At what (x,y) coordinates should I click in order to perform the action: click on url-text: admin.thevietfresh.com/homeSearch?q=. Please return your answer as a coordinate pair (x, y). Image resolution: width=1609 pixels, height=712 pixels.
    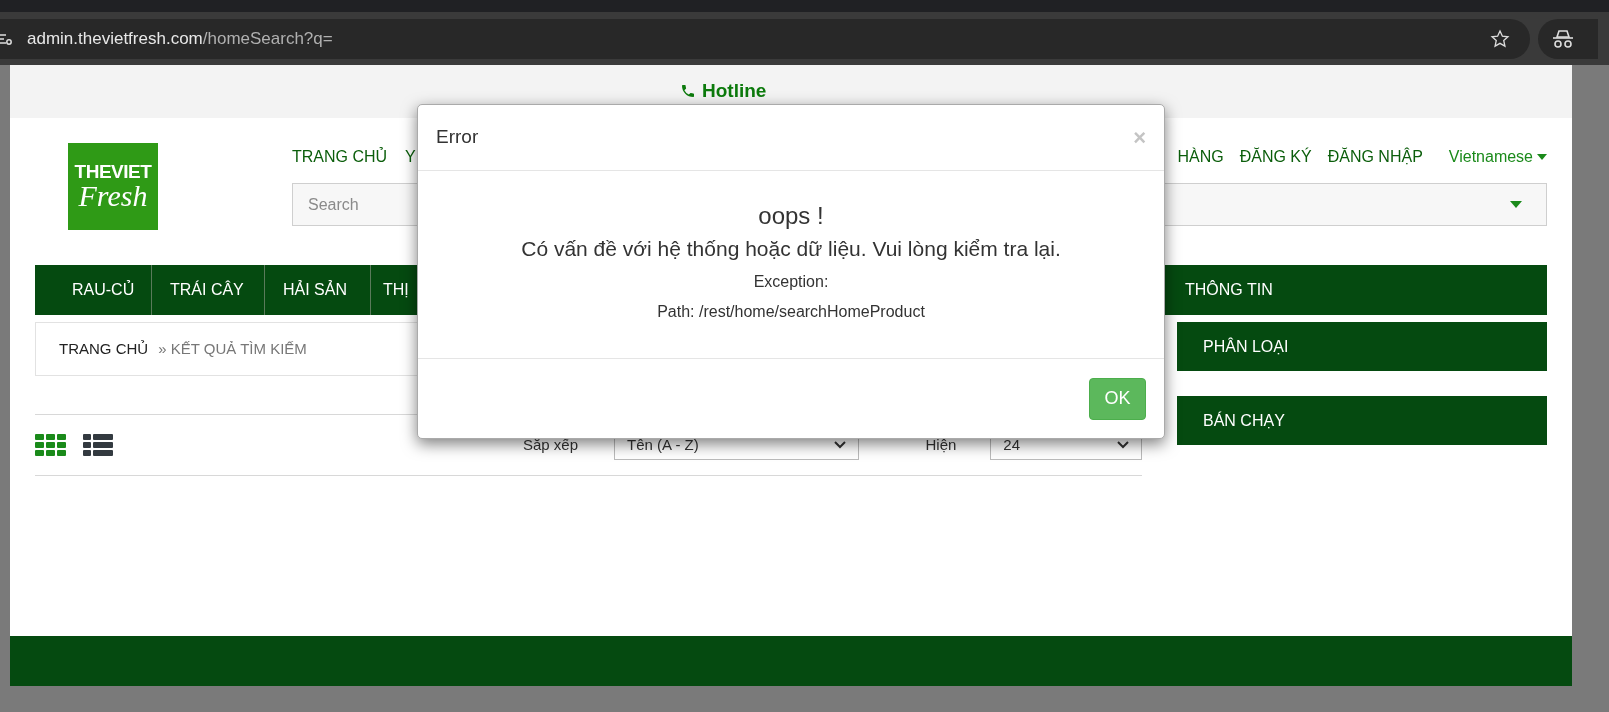
    Looking at the image, I should click on (180, 38).